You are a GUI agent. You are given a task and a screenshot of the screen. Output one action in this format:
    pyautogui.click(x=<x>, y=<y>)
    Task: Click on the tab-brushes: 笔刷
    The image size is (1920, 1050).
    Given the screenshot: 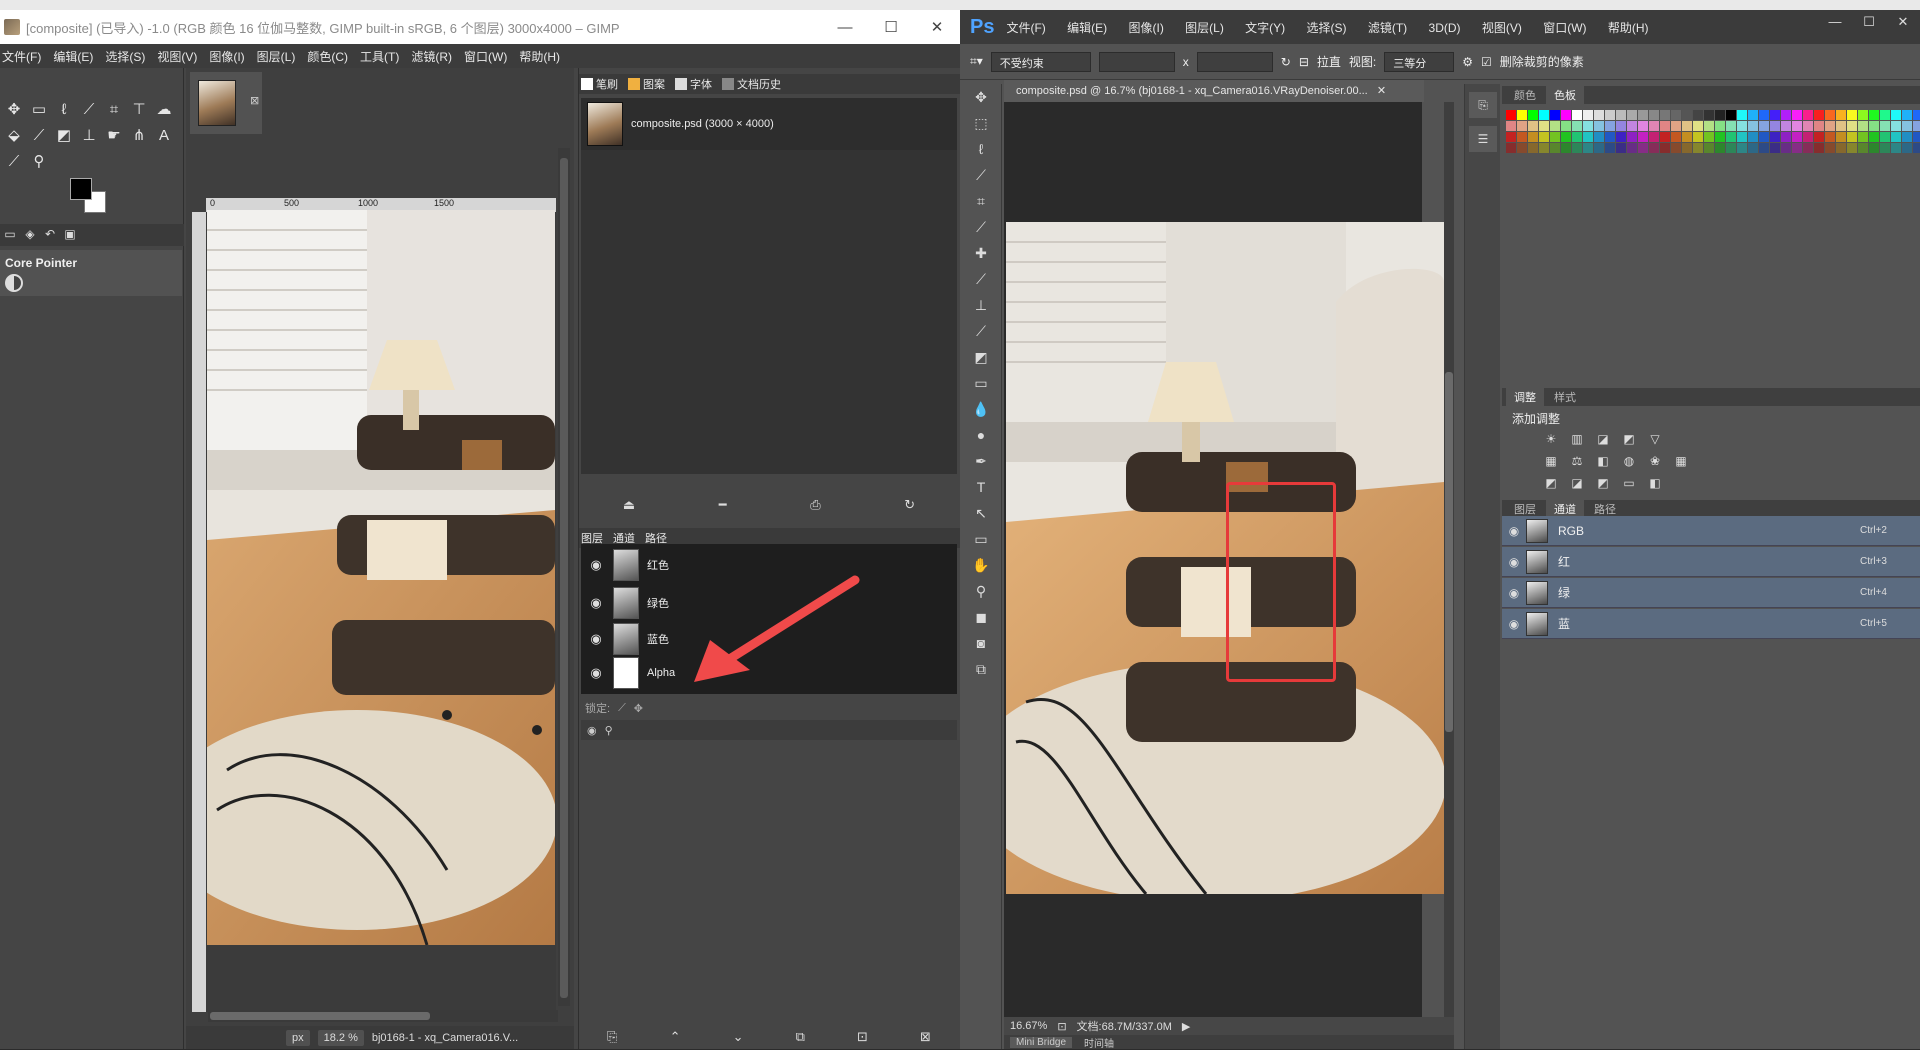 What is the action you would take?
    pyautogui.click(x=599, y=84)
    